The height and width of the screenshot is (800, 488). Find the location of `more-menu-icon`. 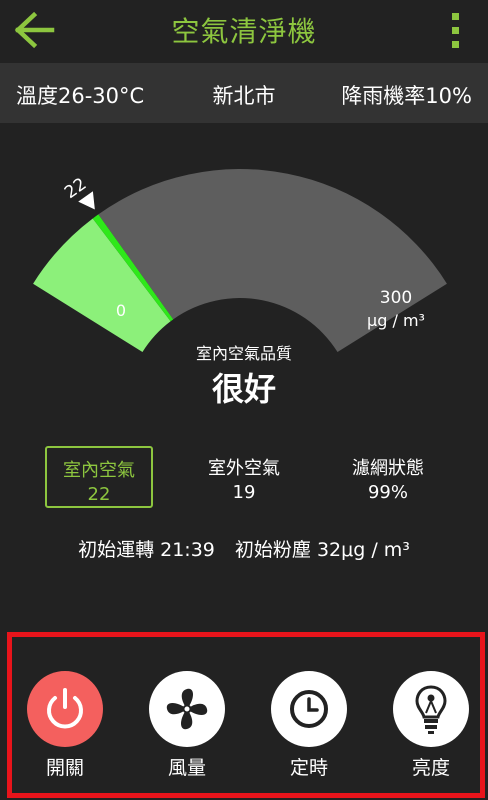

more-menu-icon is located at coordinates (456, 31).